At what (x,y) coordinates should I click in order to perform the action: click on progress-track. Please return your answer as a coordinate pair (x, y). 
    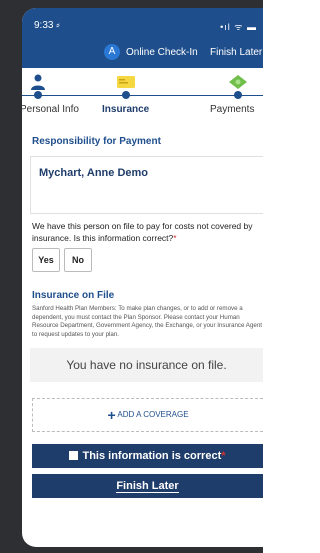
    Looking at the image, I should click on (142, 95).